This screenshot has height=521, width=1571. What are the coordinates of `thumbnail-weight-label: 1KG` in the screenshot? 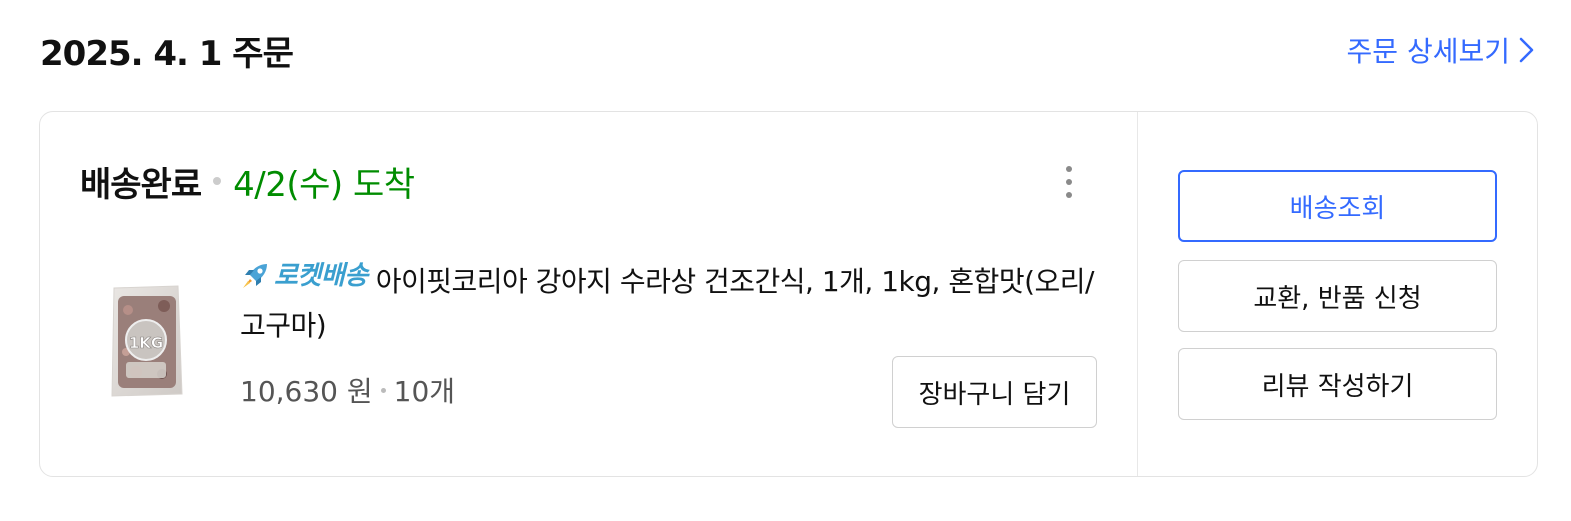 It's located at (146, 343).